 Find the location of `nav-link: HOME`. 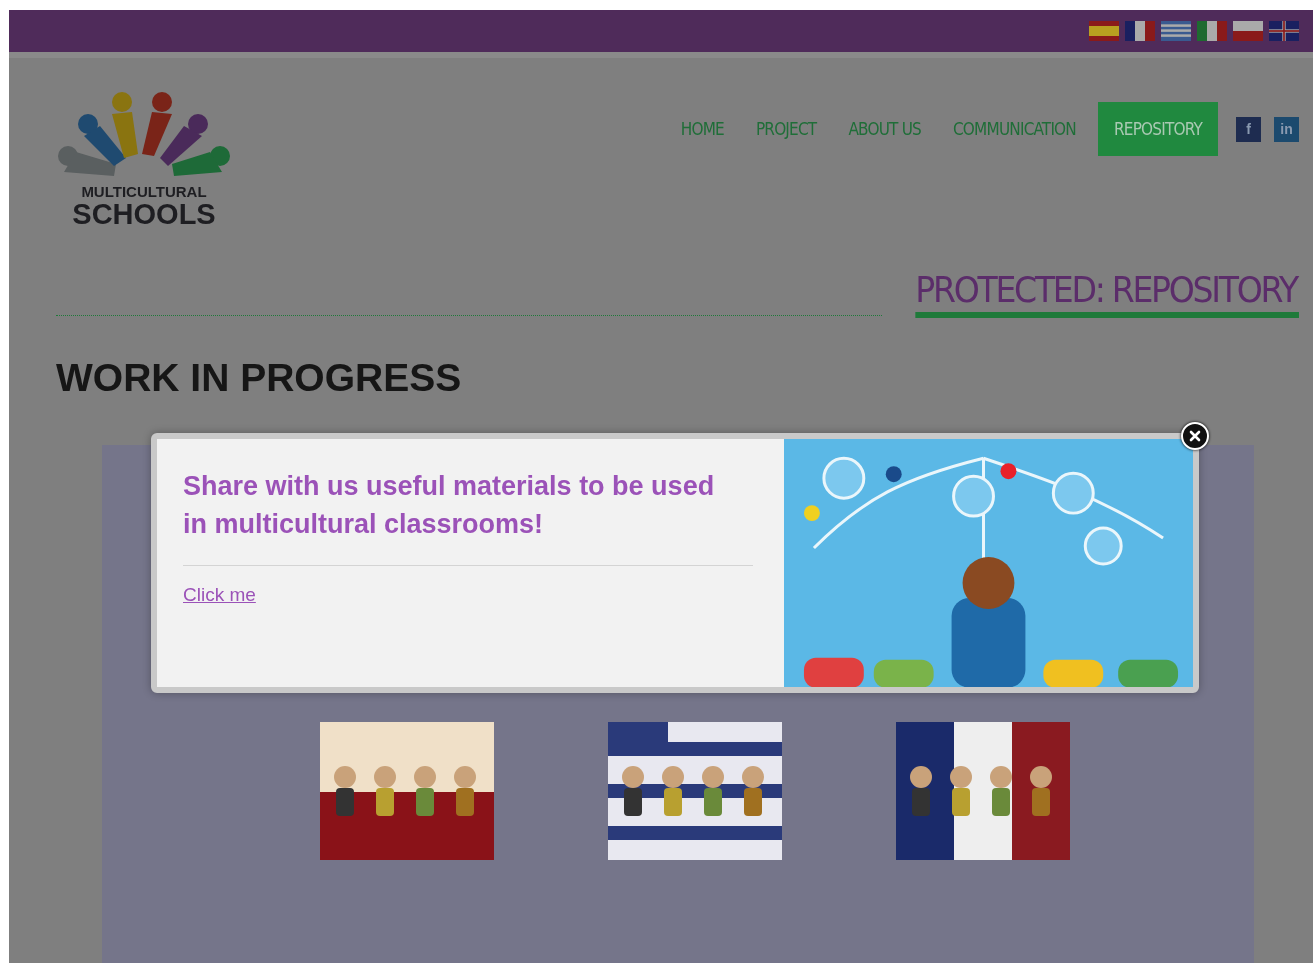

nav-link: HOME is located at coordinates (702, 129).